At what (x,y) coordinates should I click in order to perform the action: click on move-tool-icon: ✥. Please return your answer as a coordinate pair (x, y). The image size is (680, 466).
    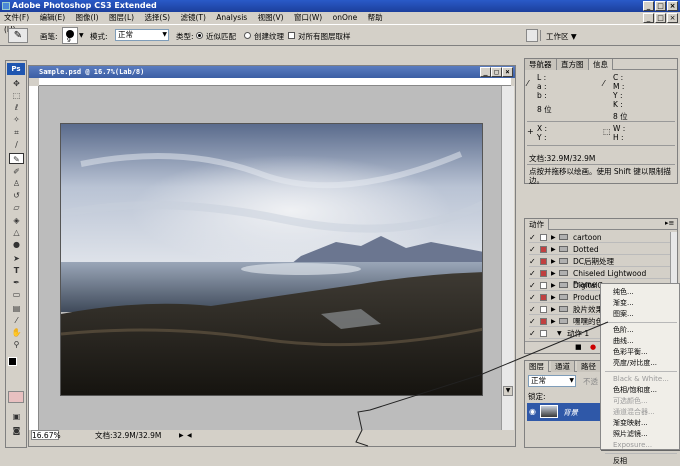
    Looking at the image, I should click on (16, 83).